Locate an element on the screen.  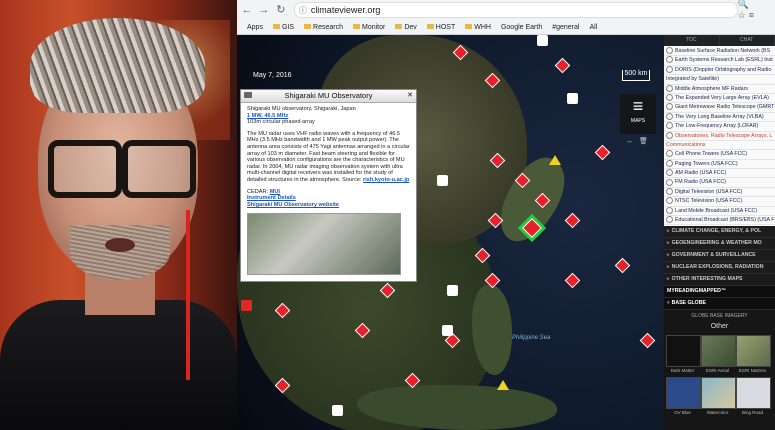
reload-icon: ↻ is located at coordinates (281, 10).